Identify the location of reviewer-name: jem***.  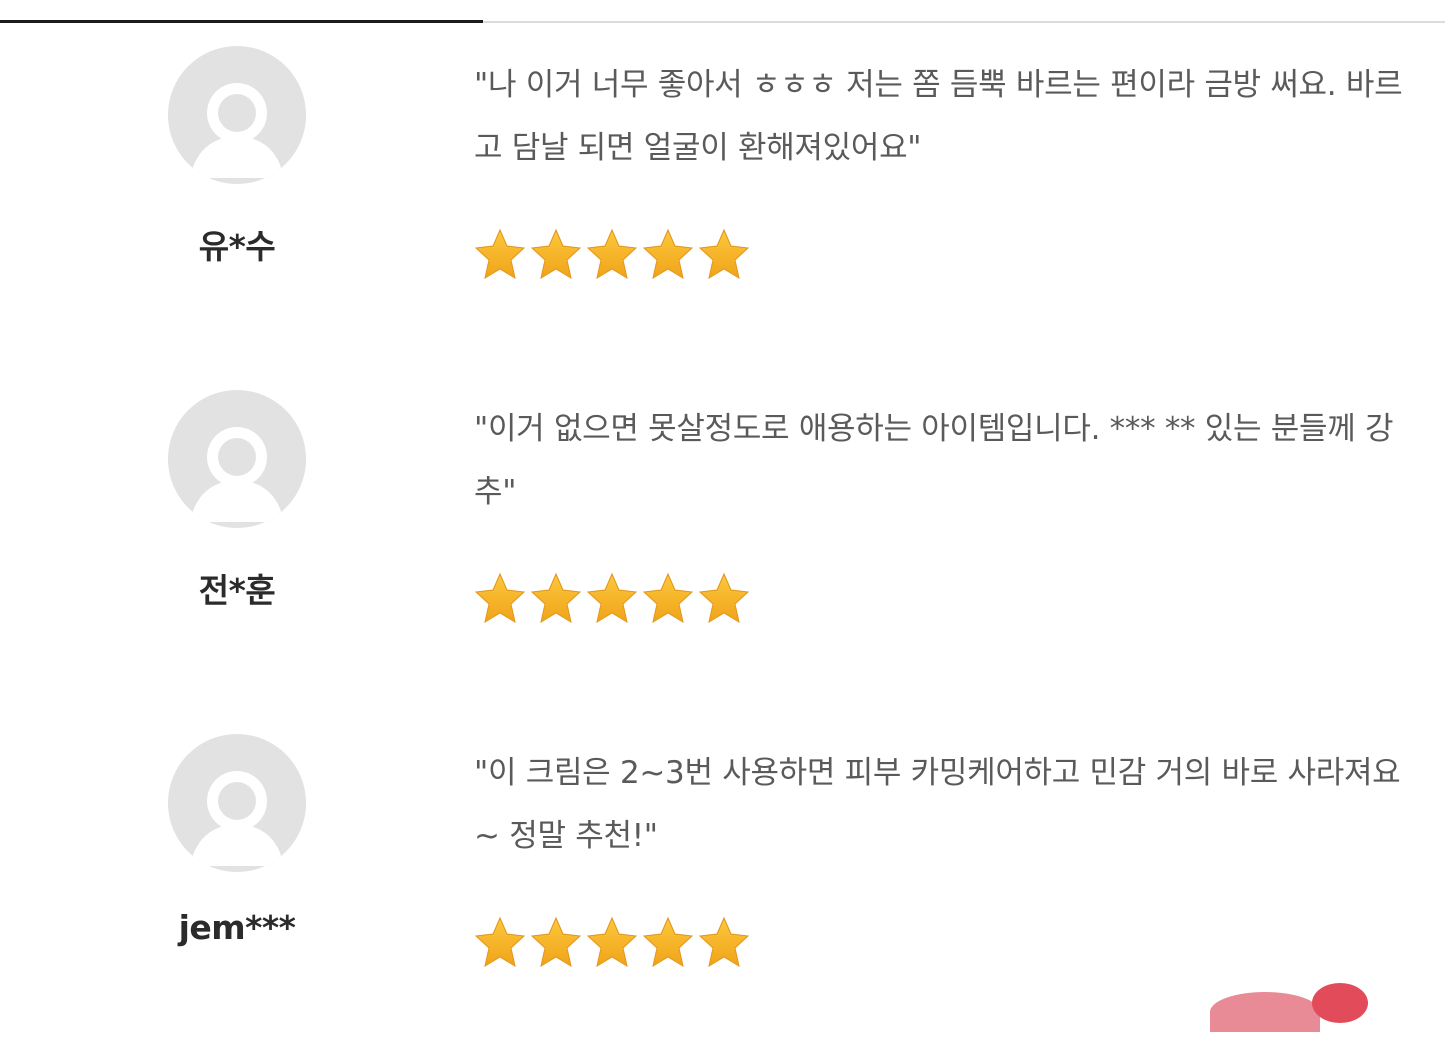
(237, 927).